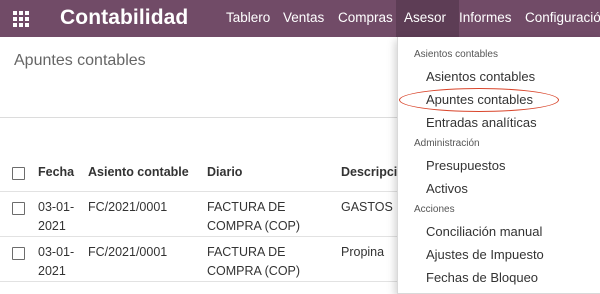 The height and width of the screenshot is (294, 600). Describe the element at coordinates (21, 19) in the screenshot. I see `apps-grid-icon` at that location.